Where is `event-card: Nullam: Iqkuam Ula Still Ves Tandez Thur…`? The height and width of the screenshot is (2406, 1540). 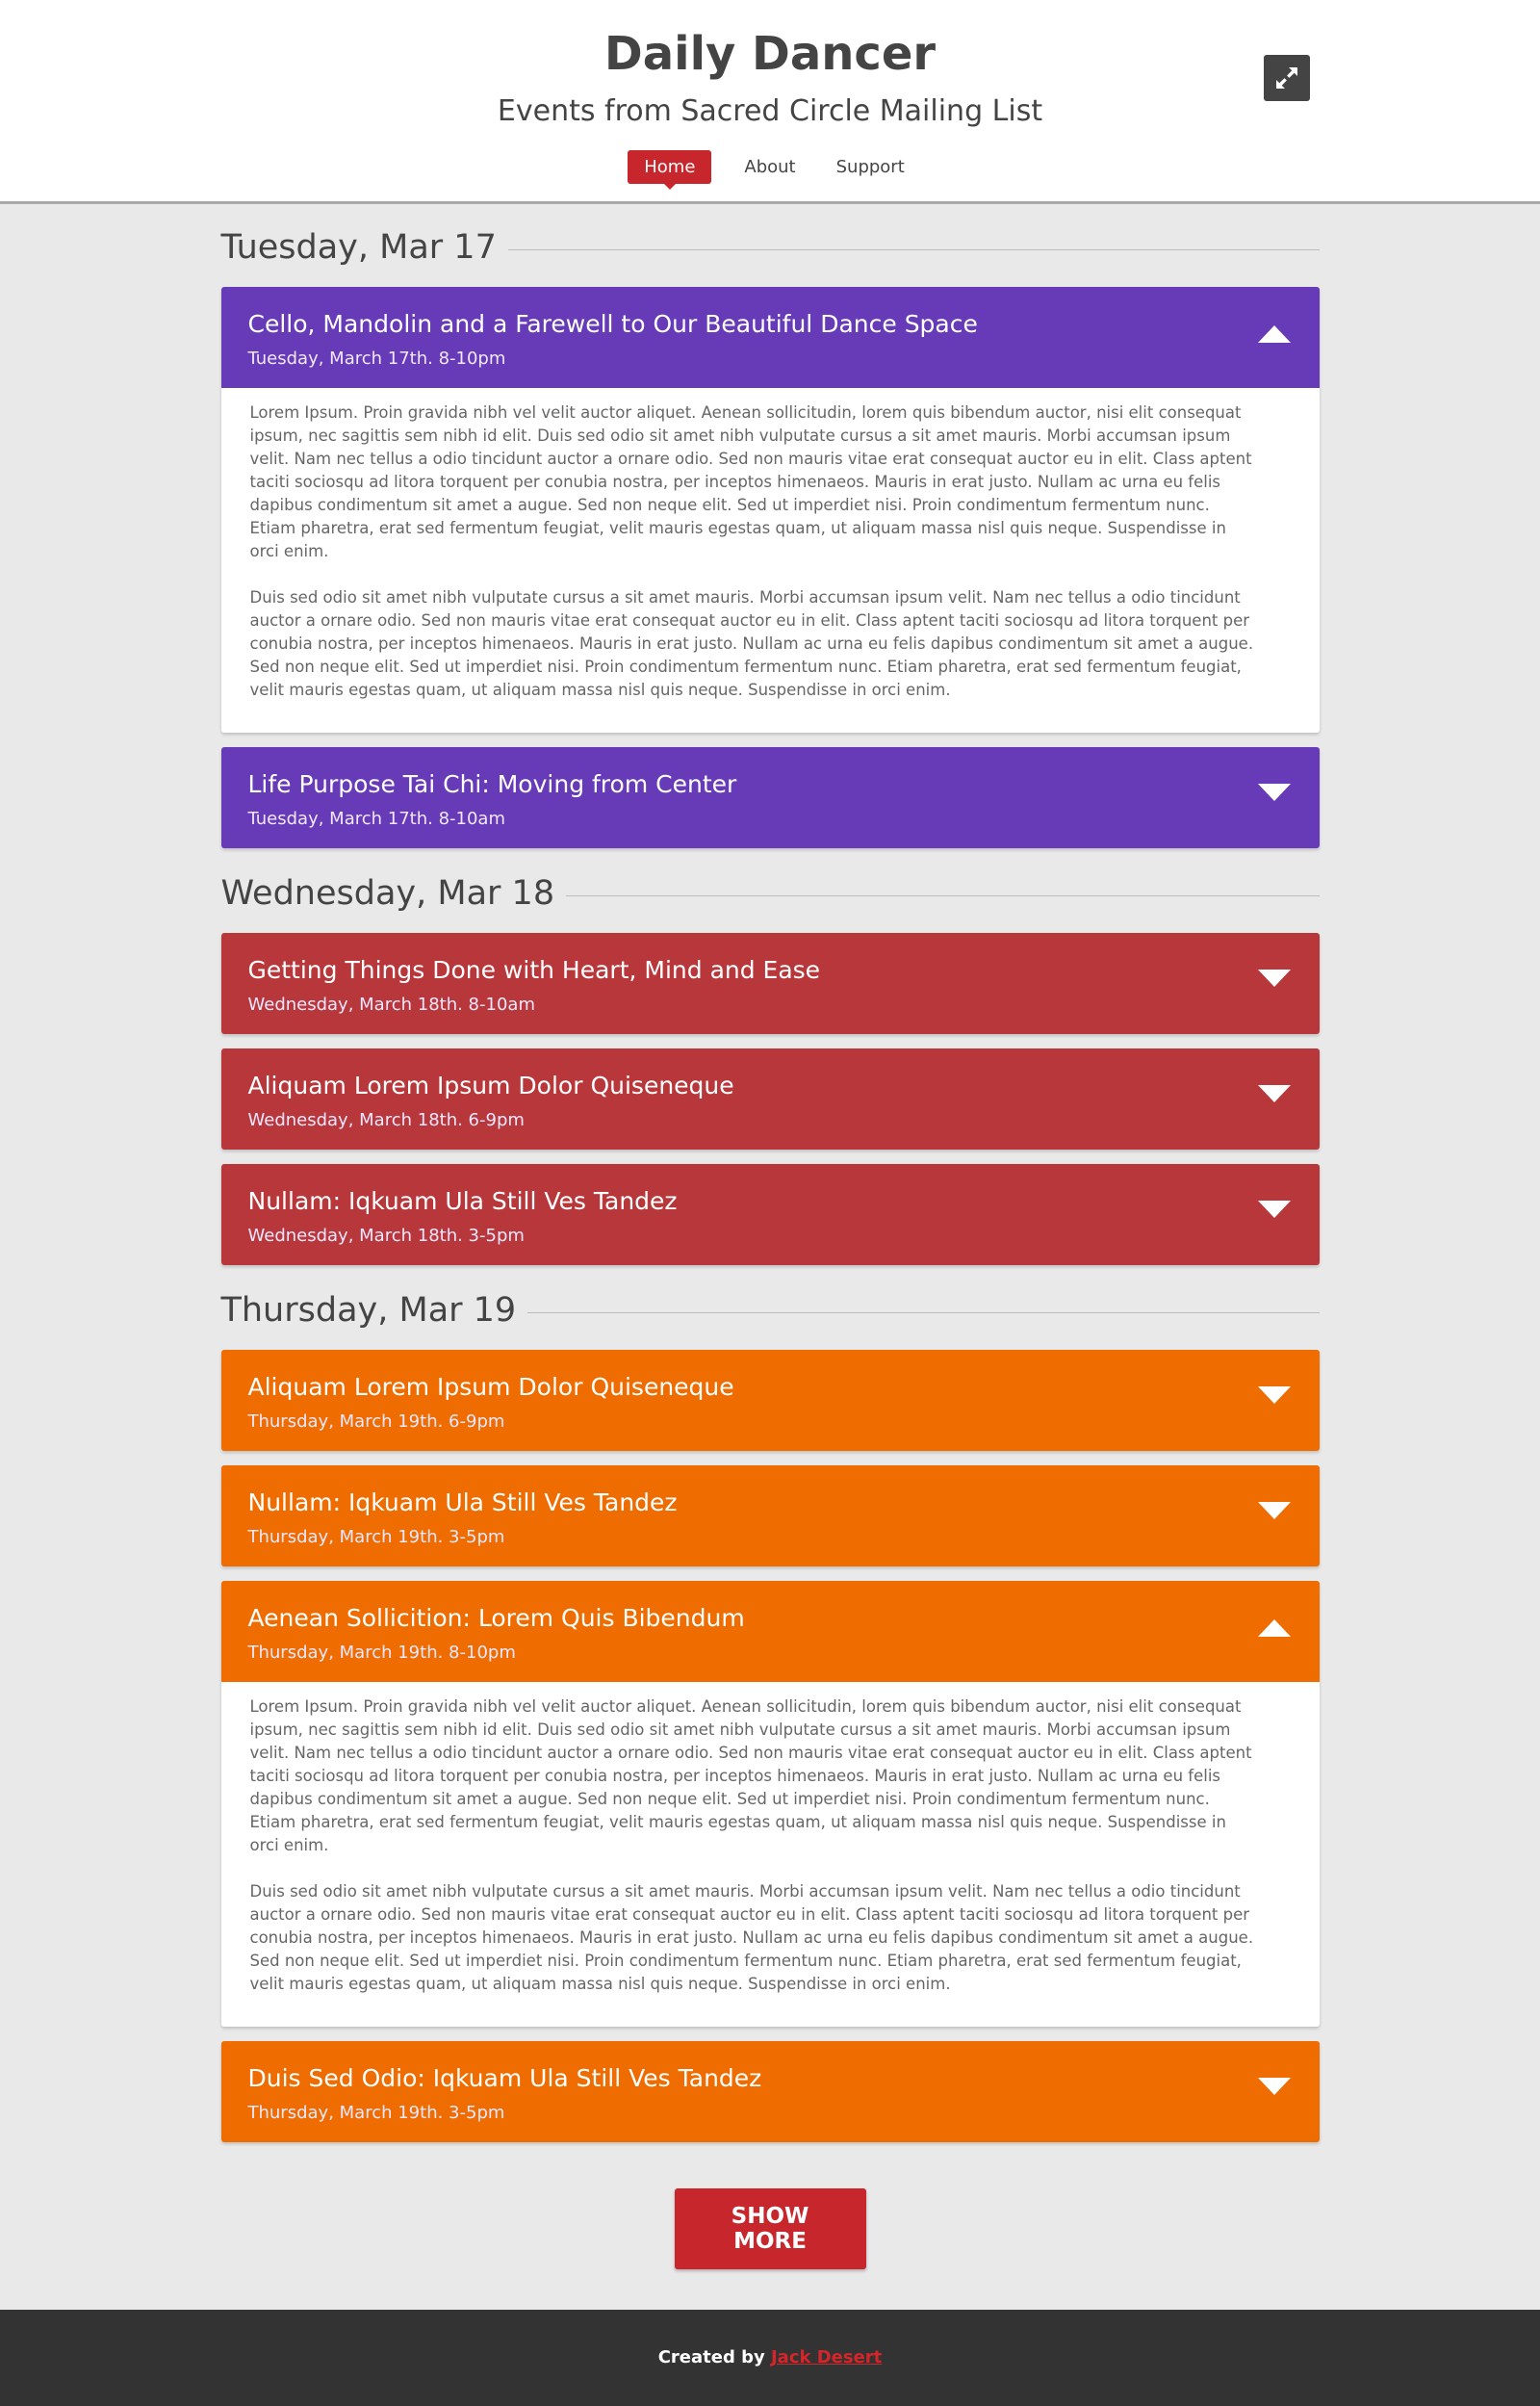
event-card: Nullam: Iqkuam Ula Still Ves Tandez Thur… is located at coordinates (770, 1516).